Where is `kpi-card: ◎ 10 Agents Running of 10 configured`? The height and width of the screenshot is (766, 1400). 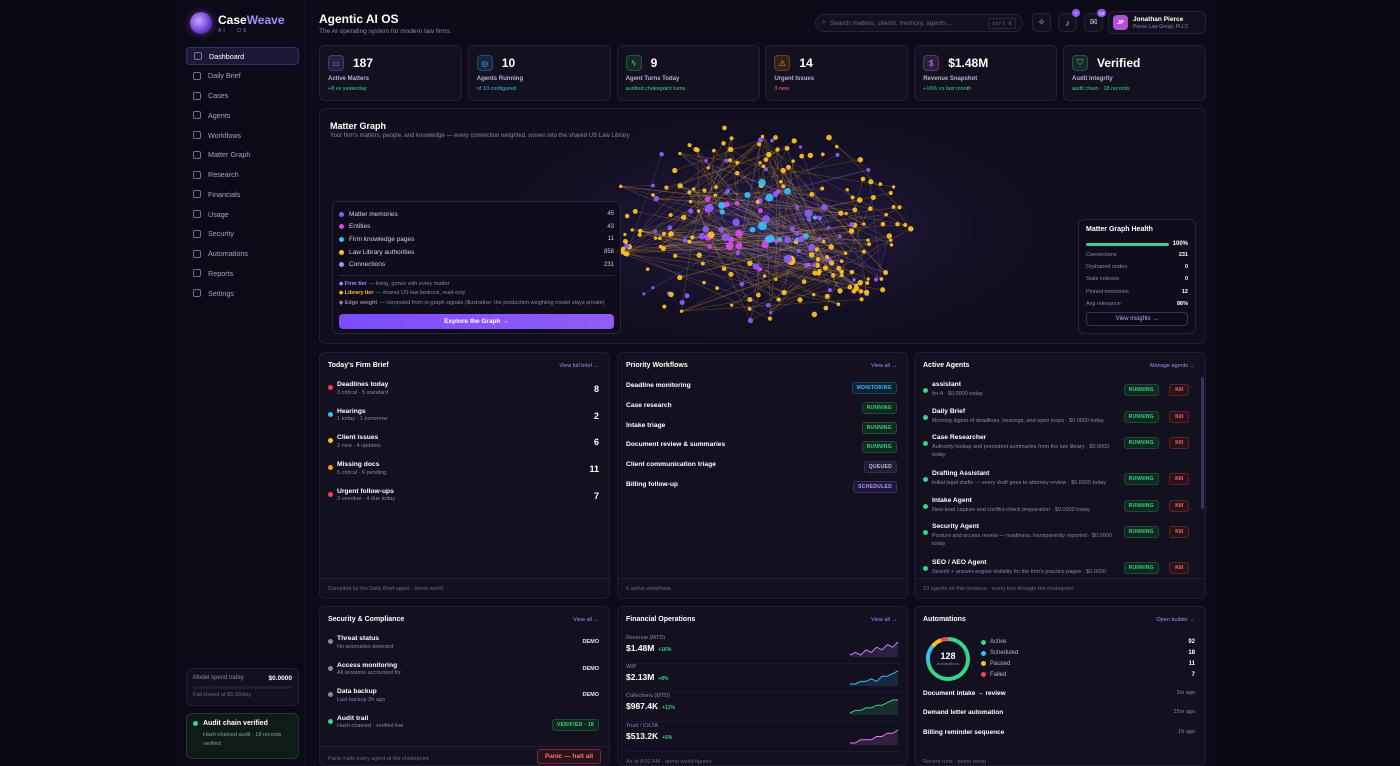
kpi-card: ◎ 10 Agents Running of 10 configured is located at coordinates (539, 73).